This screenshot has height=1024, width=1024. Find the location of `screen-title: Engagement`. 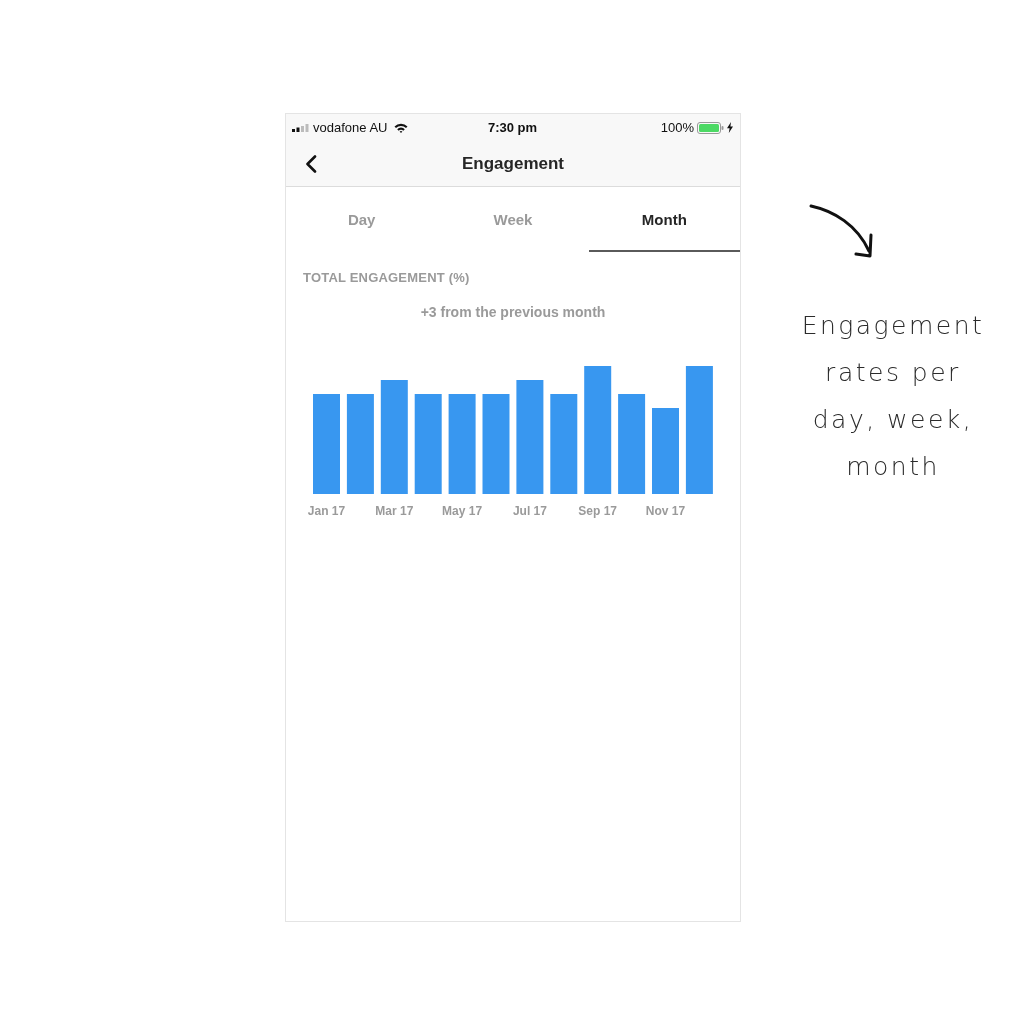

screen-title: Engagement is located at coordinates (513, 163).